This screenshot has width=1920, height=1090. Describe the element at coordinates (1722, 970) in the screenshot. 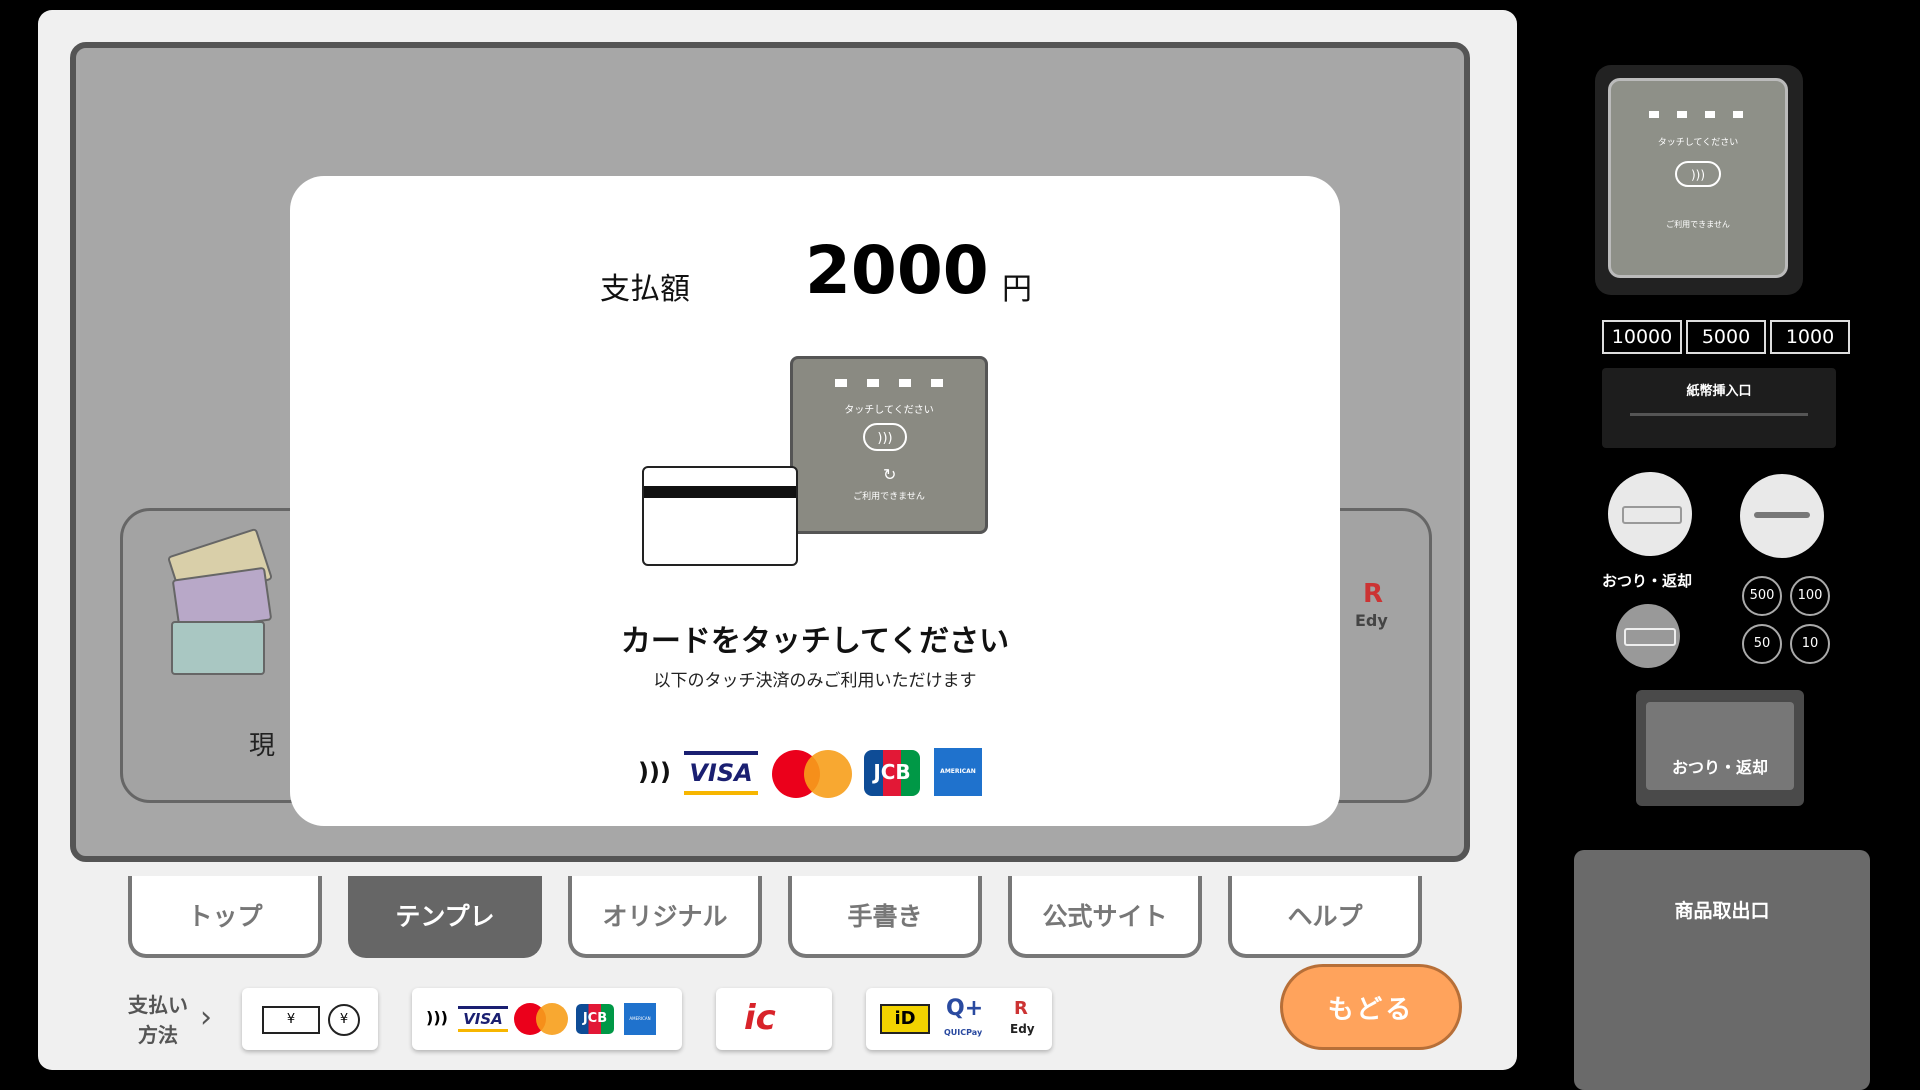

I see `product-outlet: 商品取出口` at that location.